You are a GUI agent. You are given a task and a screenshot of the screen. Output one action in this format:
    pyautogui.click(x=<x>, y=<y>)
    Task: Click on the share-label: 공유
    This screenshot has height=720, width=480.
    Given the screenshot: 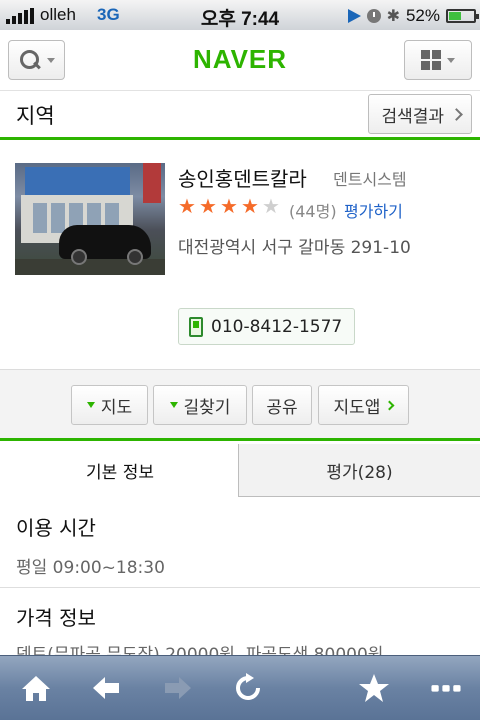 What is the action you would take?
    pyautogui.click(x=282, y=407)
    